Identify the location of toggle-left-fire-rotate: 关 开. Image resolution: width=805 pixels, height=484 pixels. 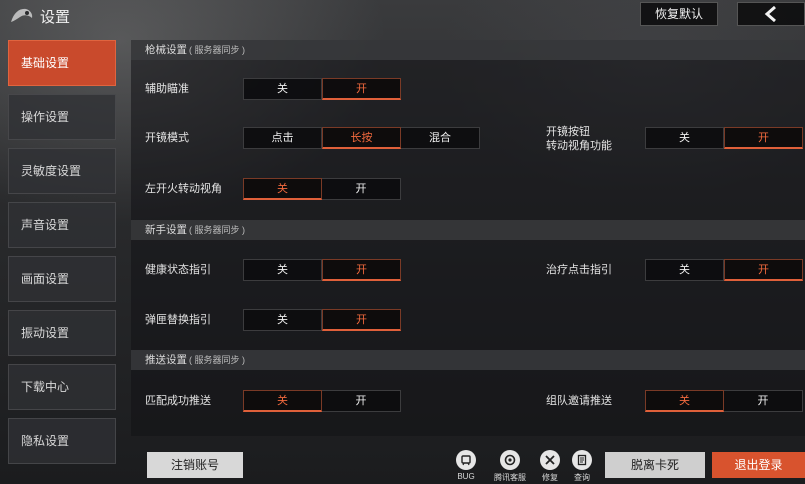
(322, 189).